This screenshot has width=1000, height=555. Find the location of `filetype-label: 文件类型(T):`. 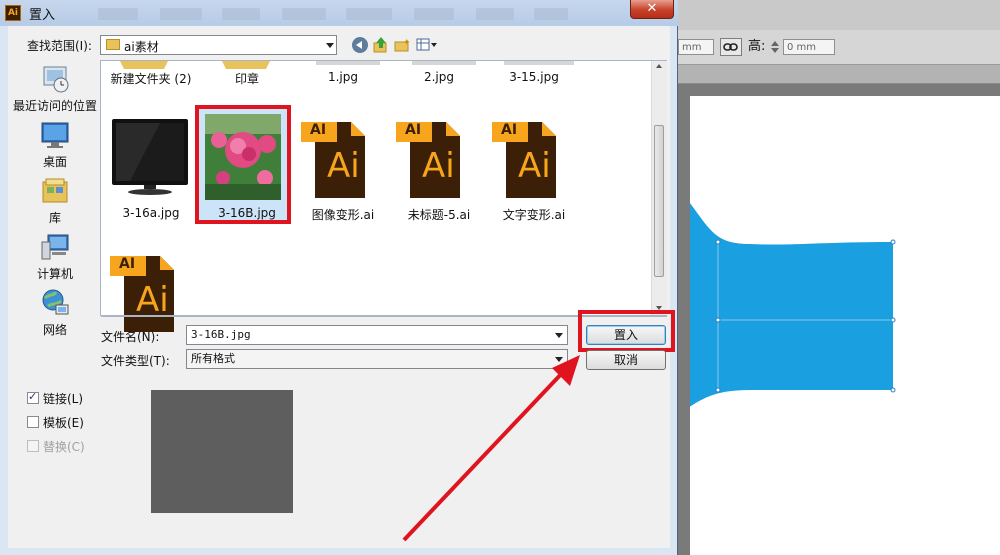

filetype-label: 文件类型(T): is located at coordinates (135, 361).